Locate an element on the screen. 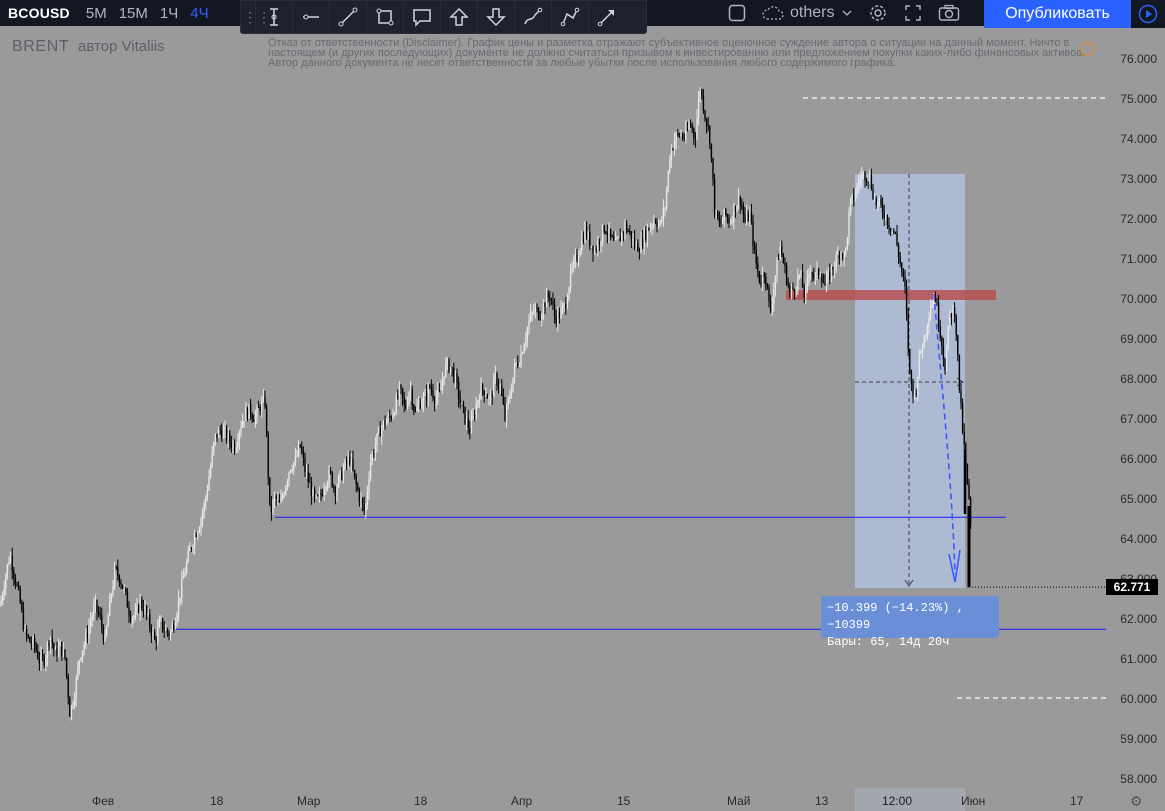  cross-line-icon is located at coordinates (273, 17).